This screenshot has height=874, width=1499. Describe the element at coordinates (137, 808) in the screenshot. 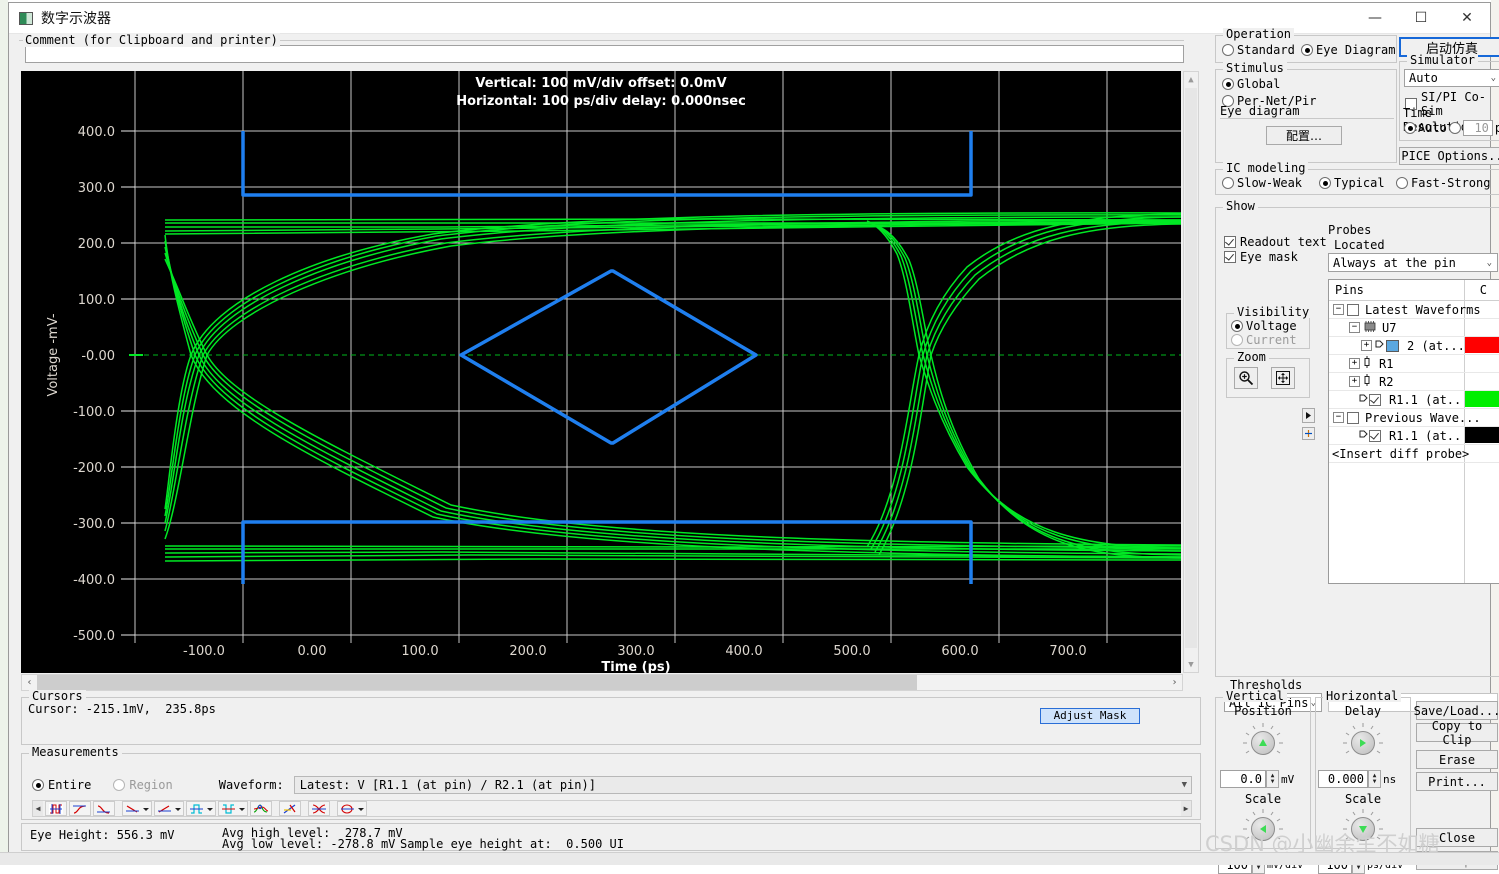

I see `slope-down-icon` at that location.